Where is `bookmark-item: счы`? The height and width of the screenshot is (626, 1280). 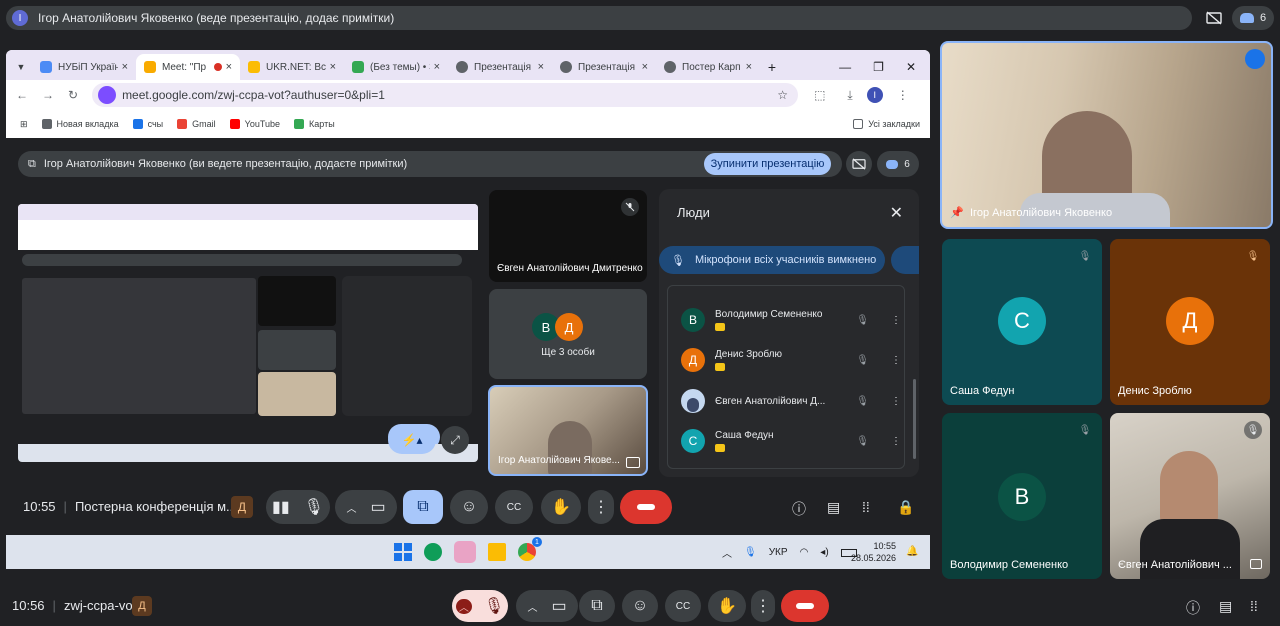 bookmark-item: счы is located at coordinates (147, 124).